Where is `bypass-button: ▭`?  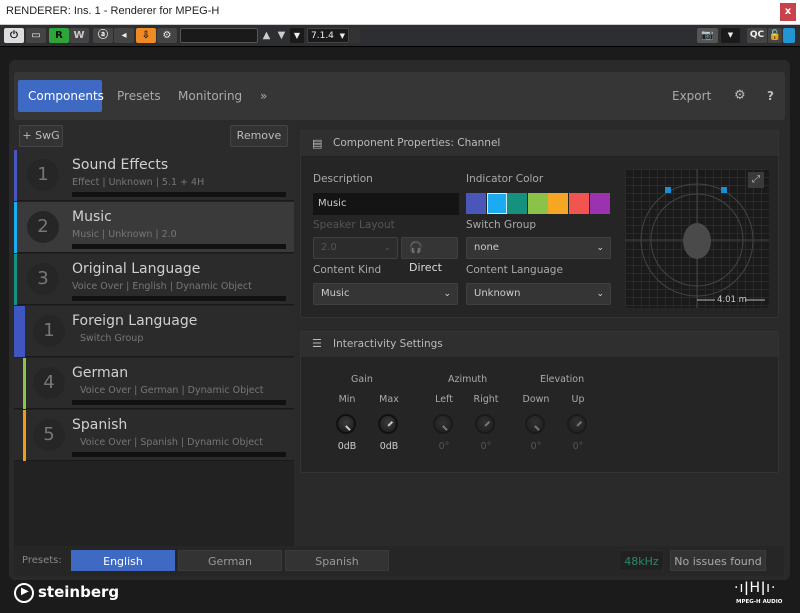 bypass-button: ▭ is located at coordinates (36, 35).